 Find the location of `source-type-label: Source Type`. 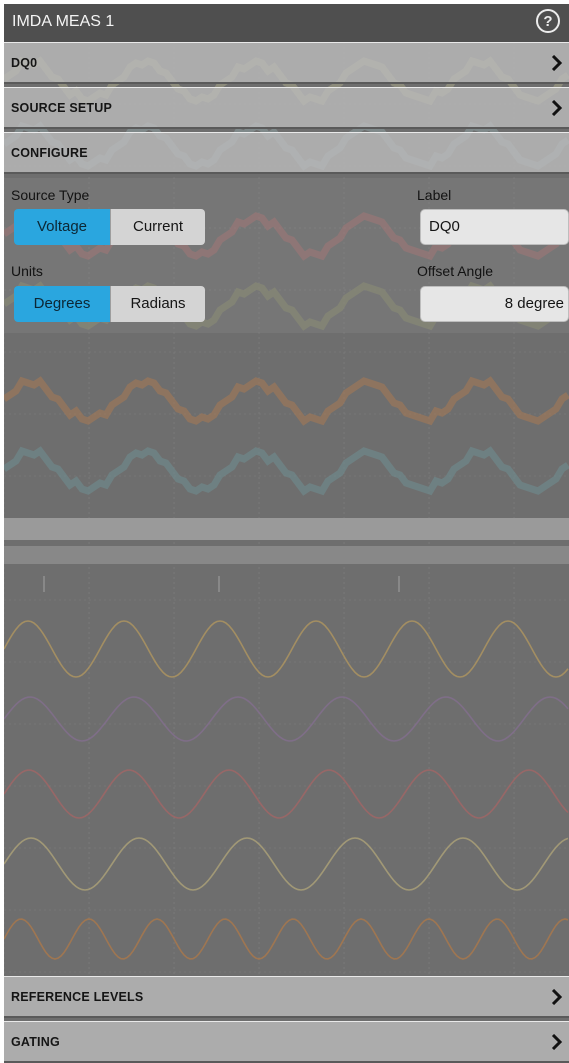

source-type-label: Source Type is located at coordinates (50, 195).